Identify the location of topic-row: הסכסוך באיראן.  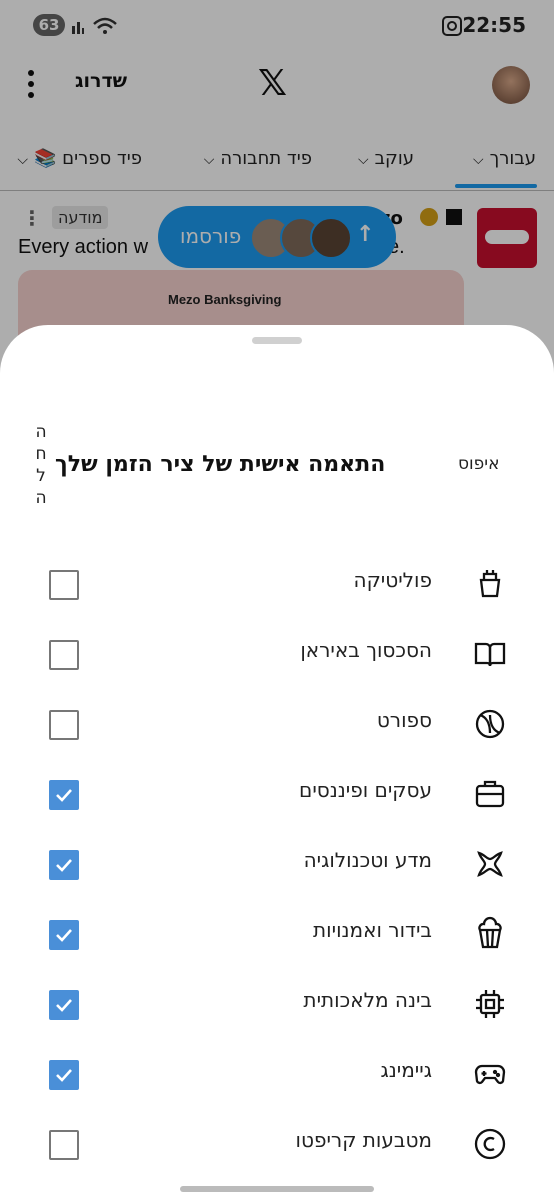
(277, 655).